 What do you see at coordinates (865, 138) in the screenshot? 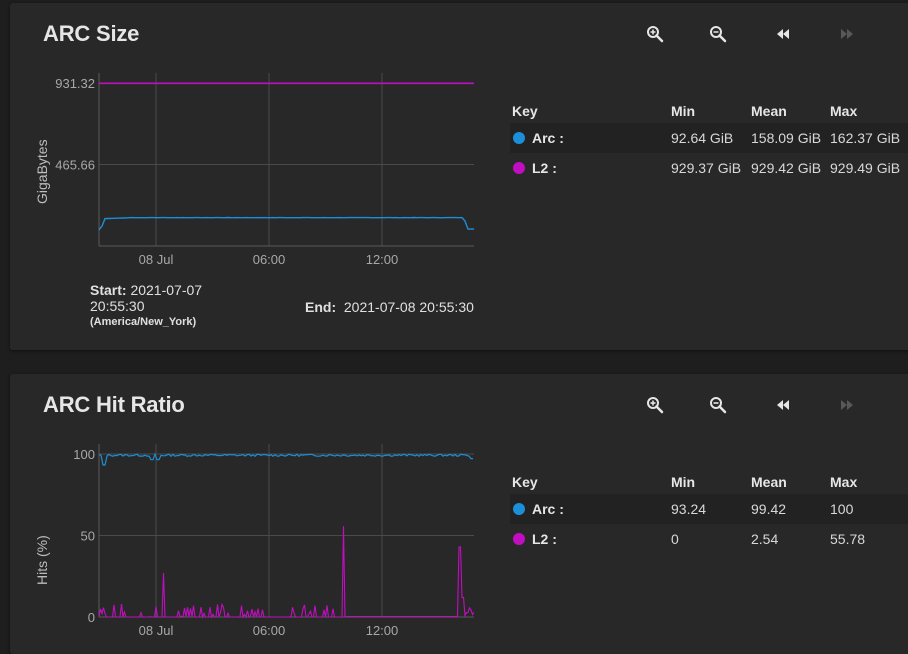
I see `legend-max: 162.37 GiB` at bounding box center [865, 138].